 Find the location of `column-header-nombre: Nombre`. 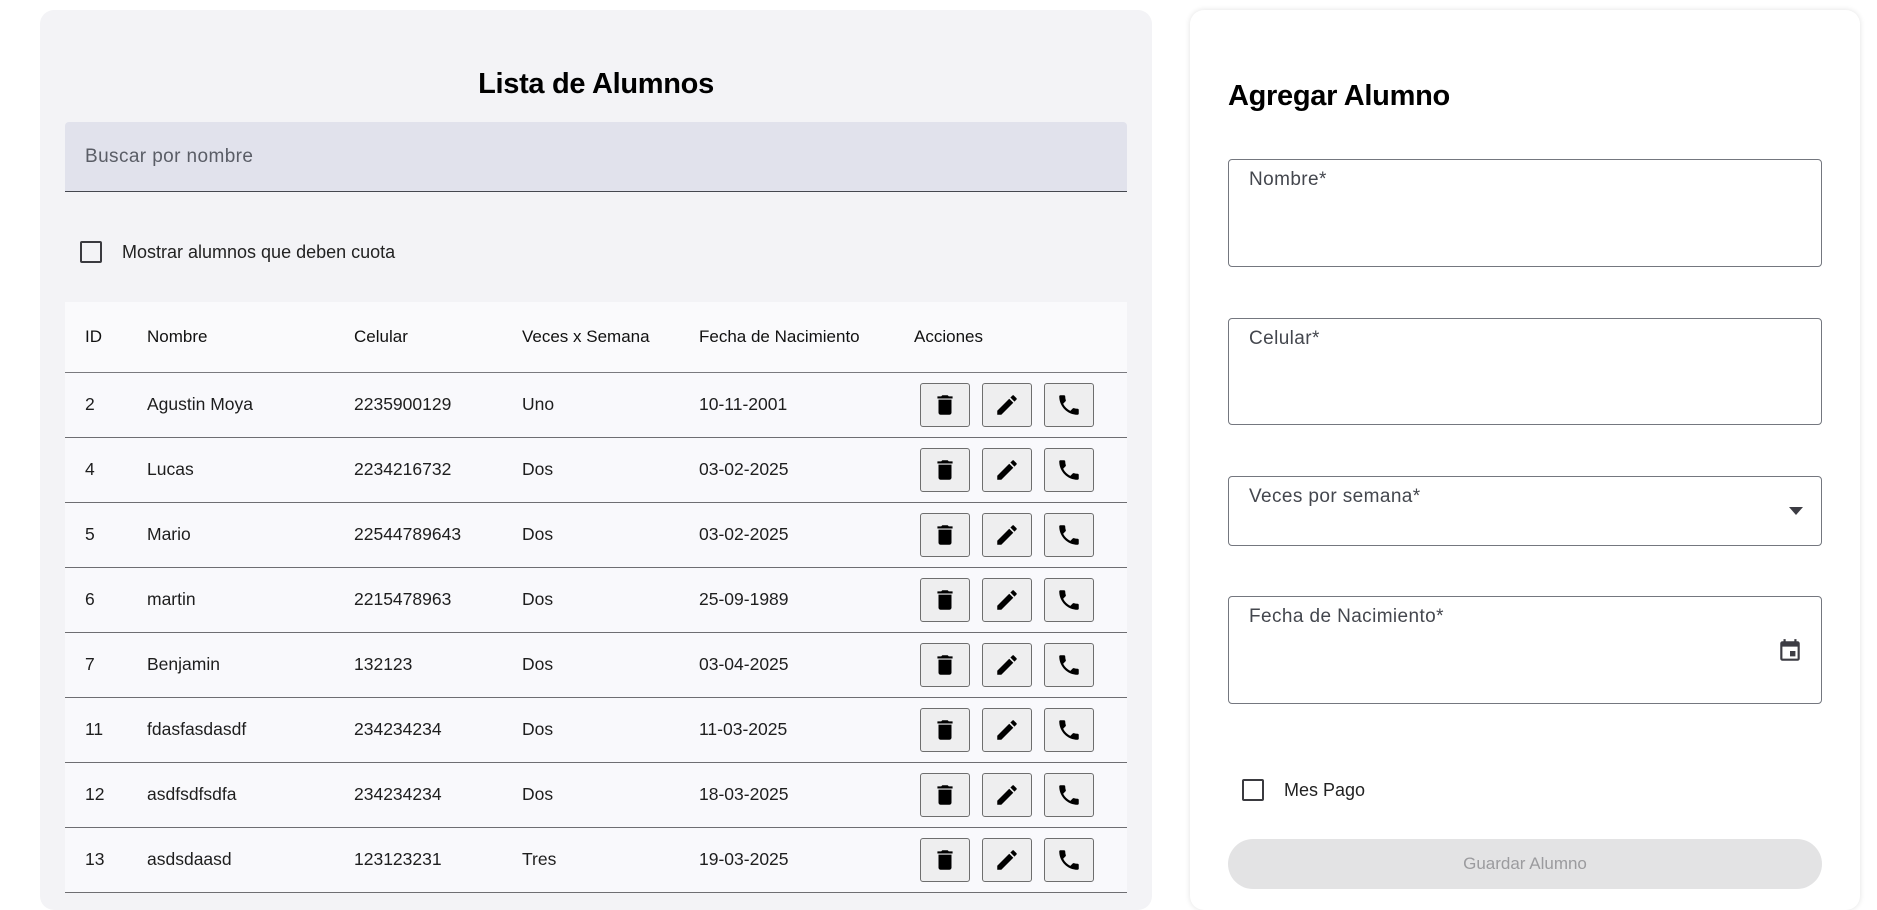

column-header-nombre: Nombre is located at coordinates (230, 337).